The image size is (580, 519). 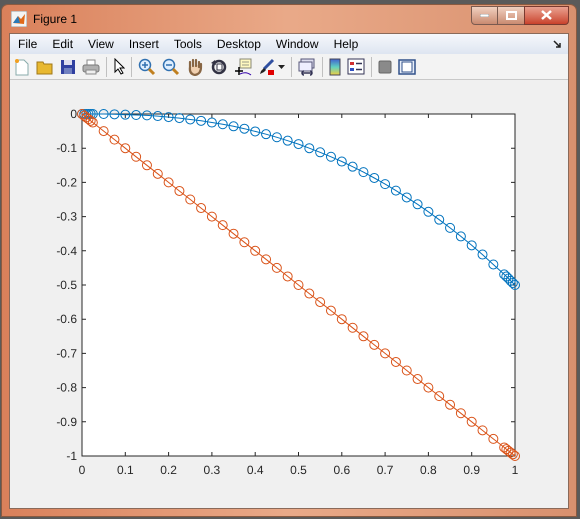 I want to click on hand-icon, so click(x=195, y=67).